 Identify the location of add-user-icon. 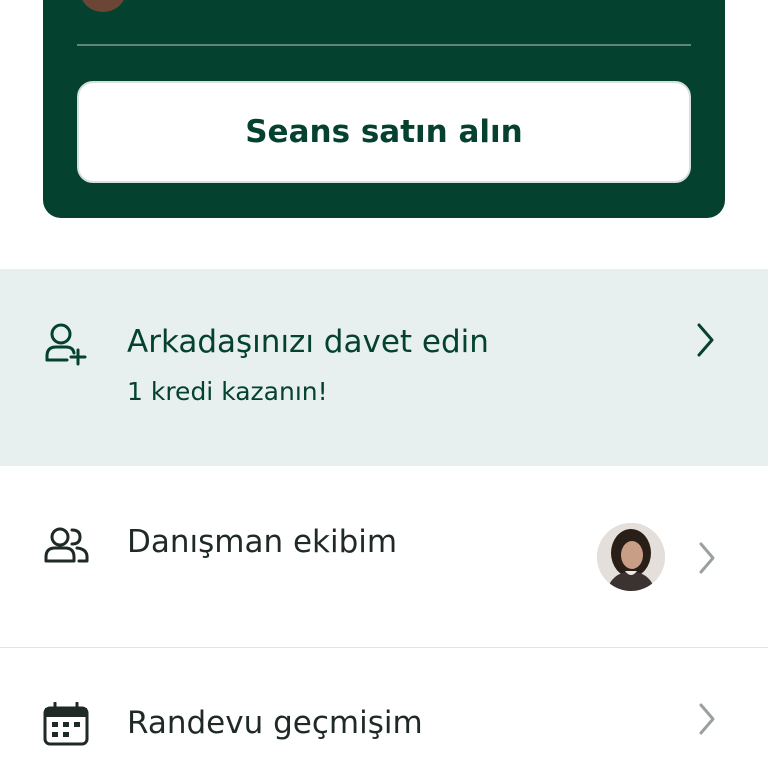
(66, 344).